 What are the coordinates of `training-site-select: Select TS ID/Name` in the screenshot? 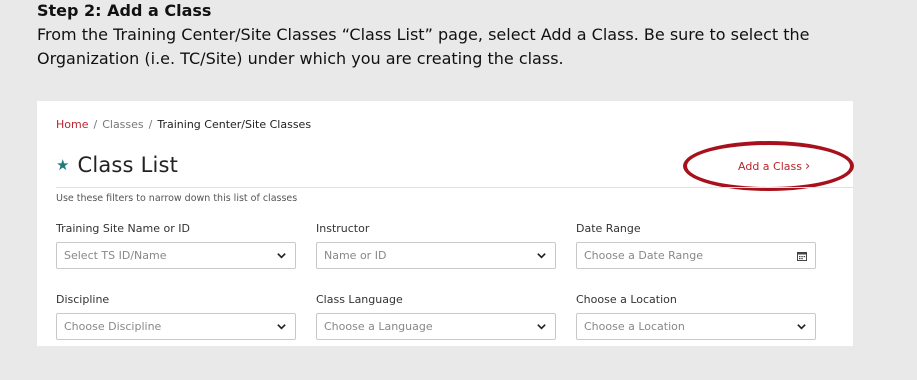 It's located at (176, 255).